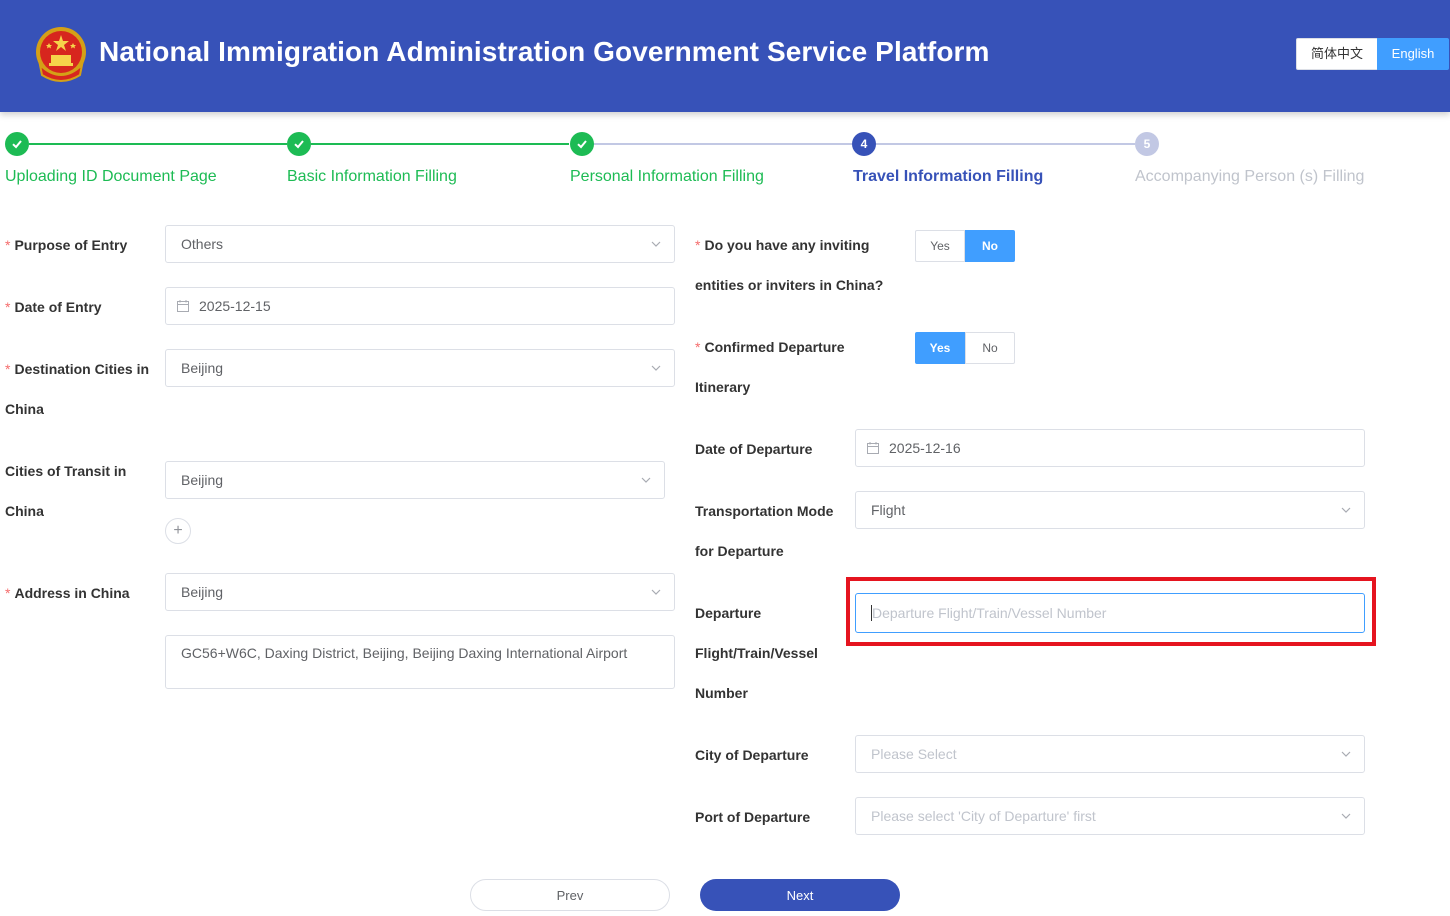 This screenshot has width=1450, height=916. I want to click on step-3-check-icon, so click(582, 144).